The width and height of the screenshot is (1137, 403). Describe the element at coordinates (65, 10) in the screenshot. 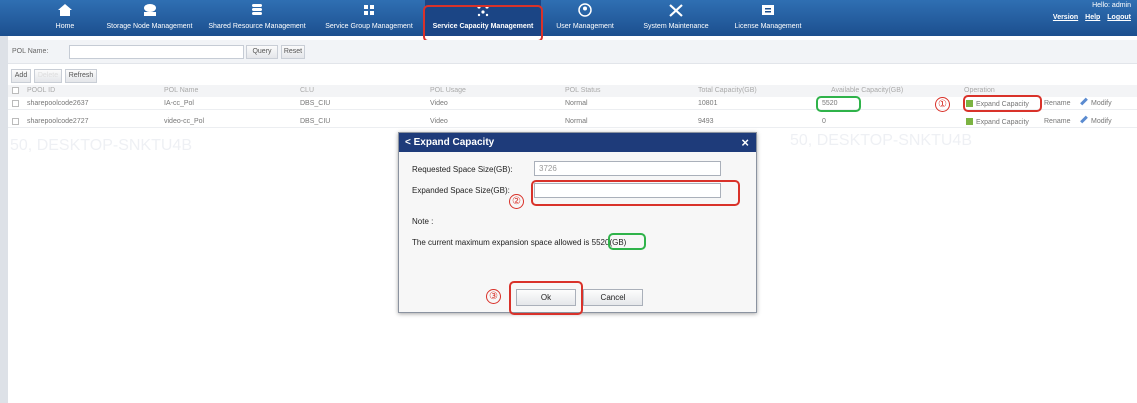

I see `home-icon` at that location.